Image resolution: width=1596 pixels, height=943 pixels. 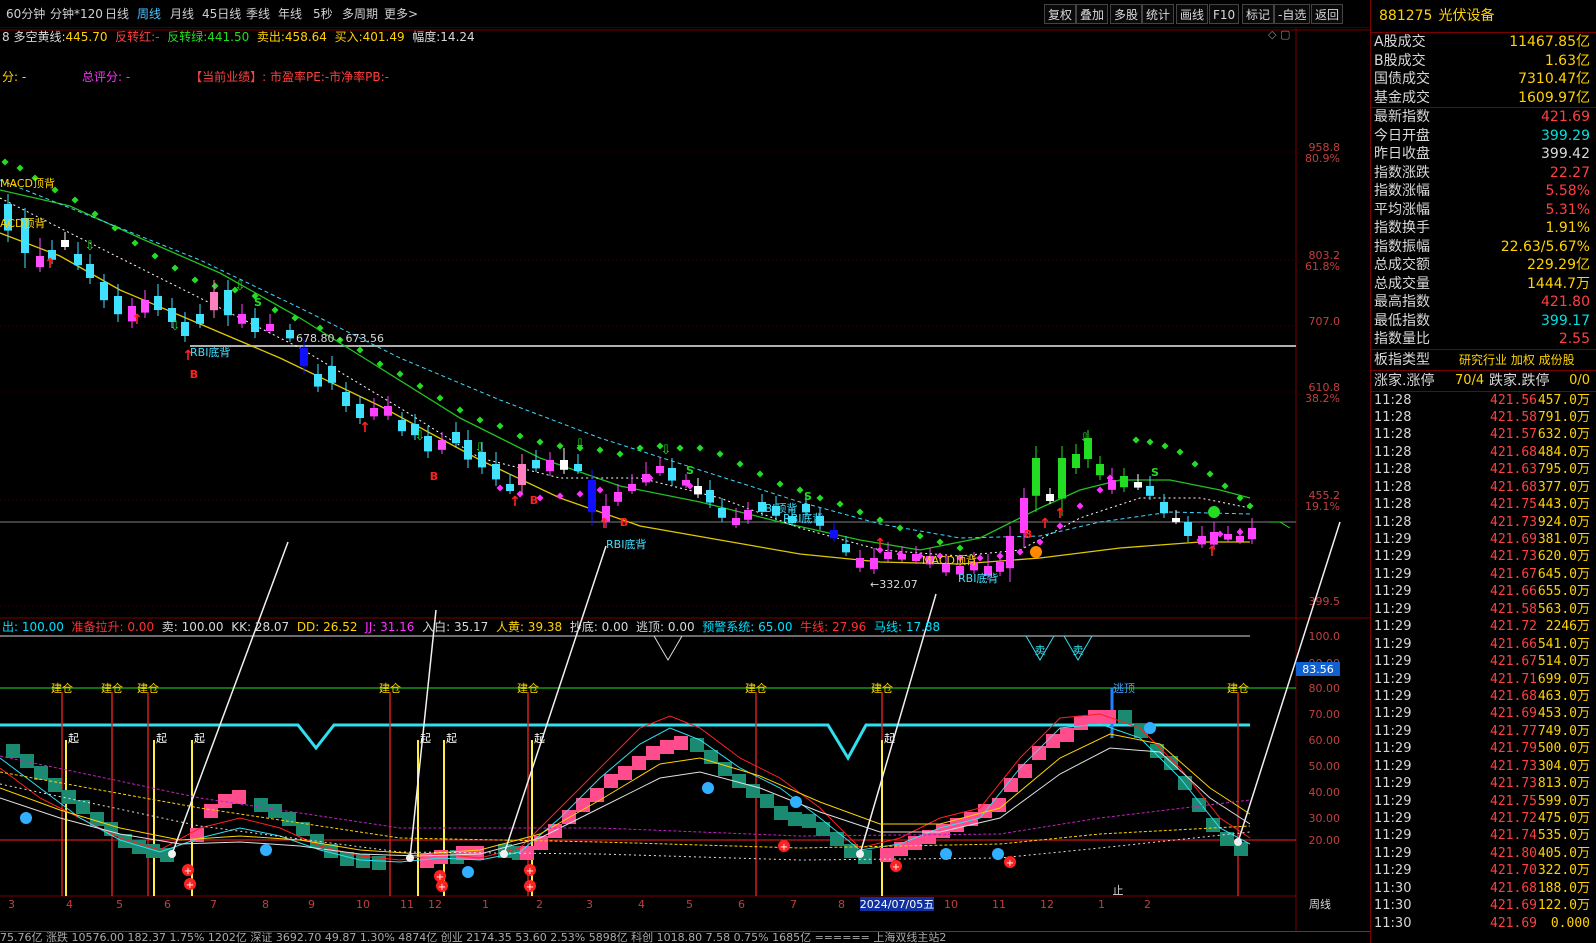 What do you see at coordinates (1327, 14) in the screenshot?
I see `tool-button-8: 返回` at bounding box center [1327, 14].